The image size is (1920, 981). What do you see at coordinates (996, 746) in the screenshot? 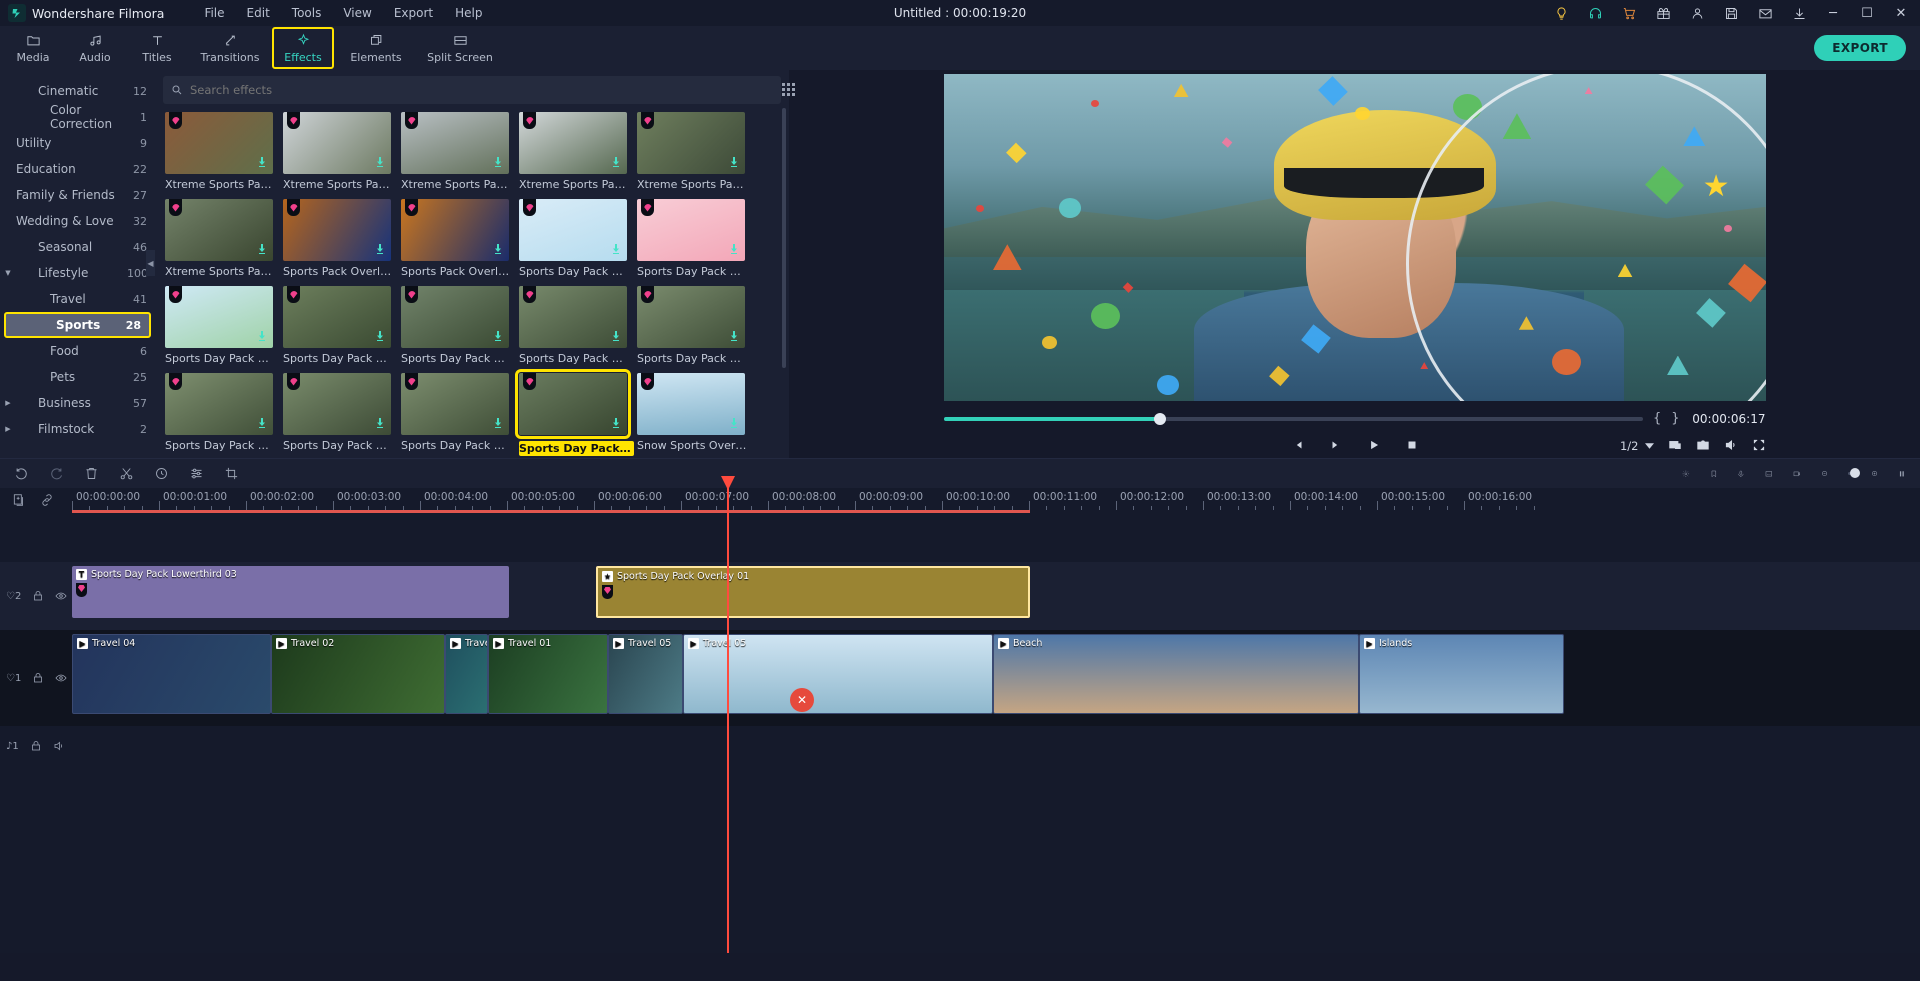
I see `track-body-a1` at bounding box center [996, 746].